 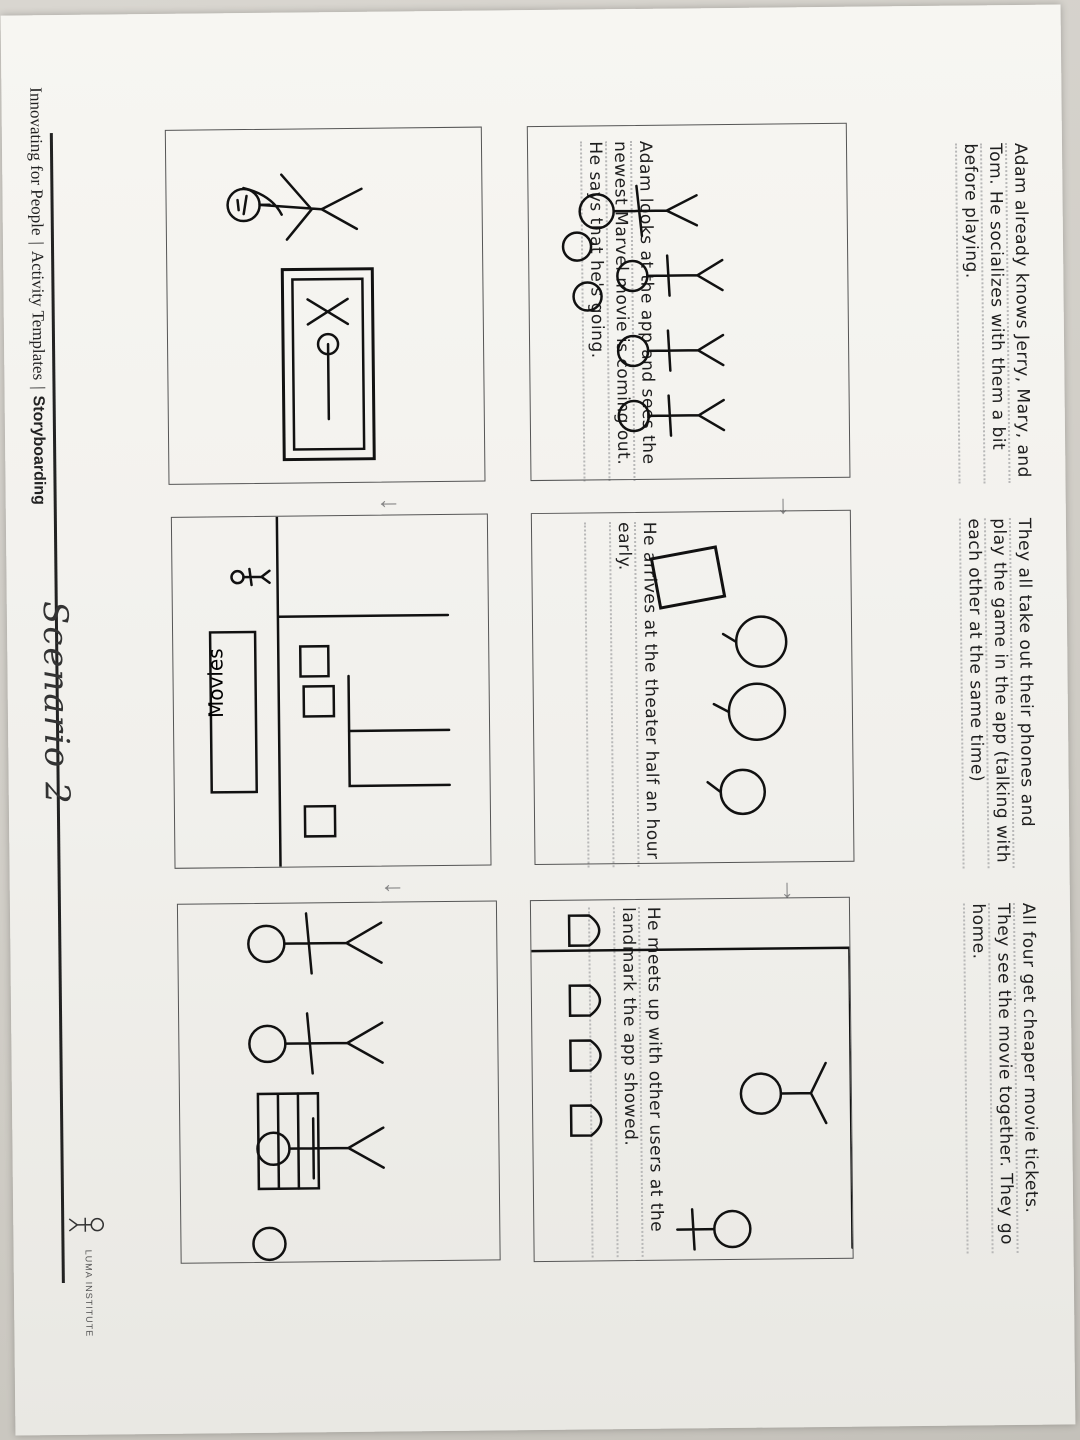 I want to click on breadcrumb-item: Innovating for People, so click(x=36, y=161).